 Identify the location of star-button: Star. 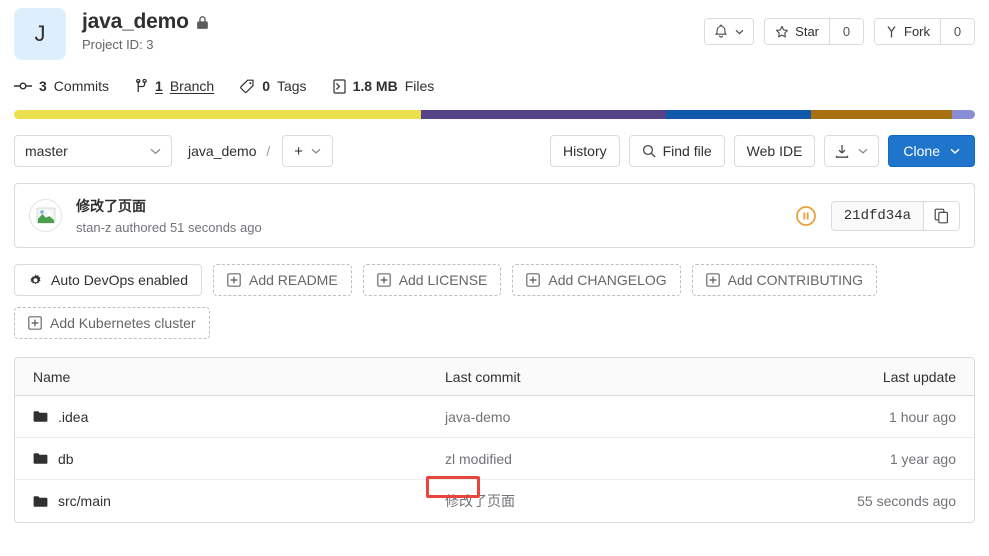
(797, 31).